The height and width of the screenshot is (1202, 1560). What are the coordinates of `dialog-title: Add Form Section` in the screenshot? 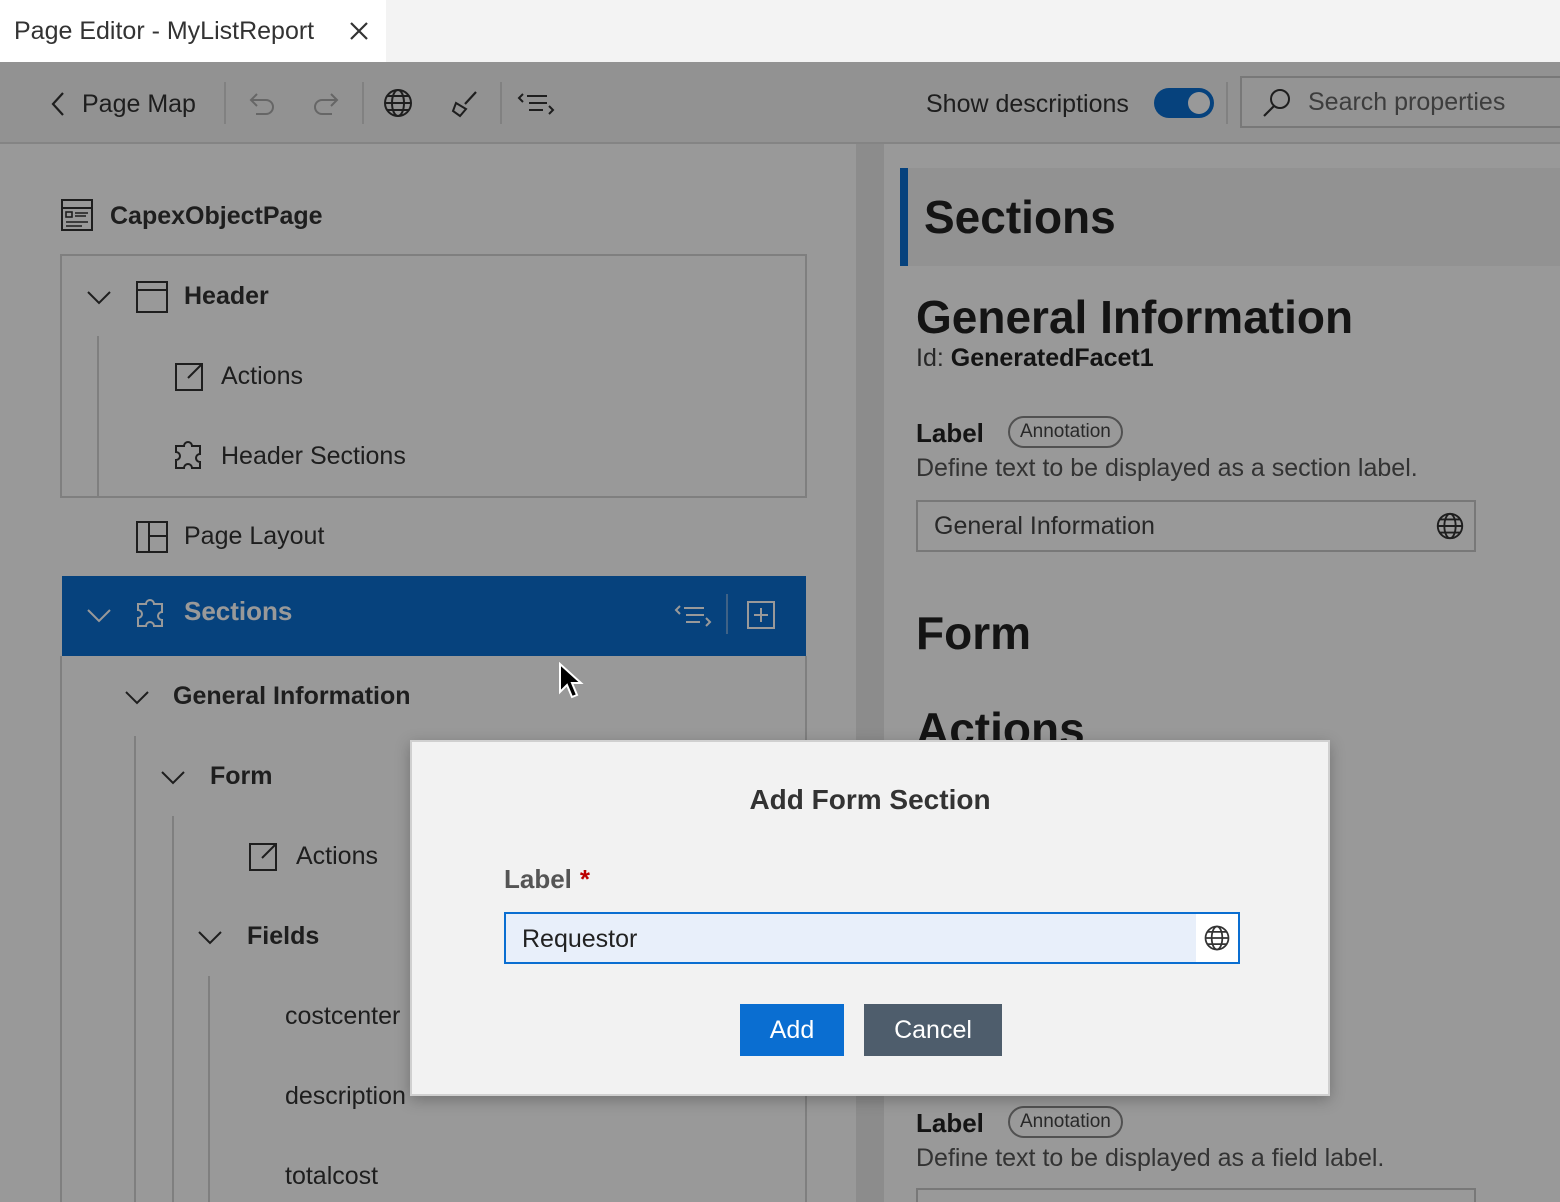 It's located at (870, 799).